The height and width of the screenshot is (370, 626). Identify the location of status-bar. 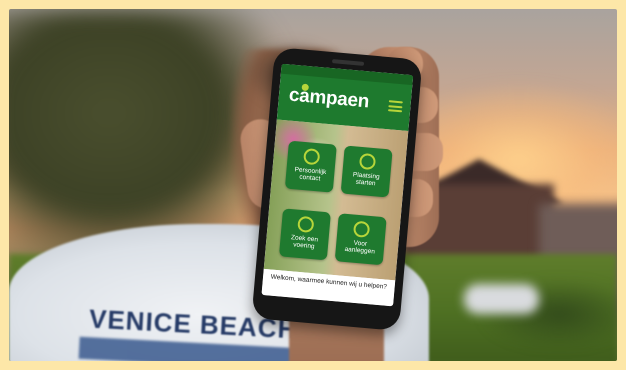
(347, 74).